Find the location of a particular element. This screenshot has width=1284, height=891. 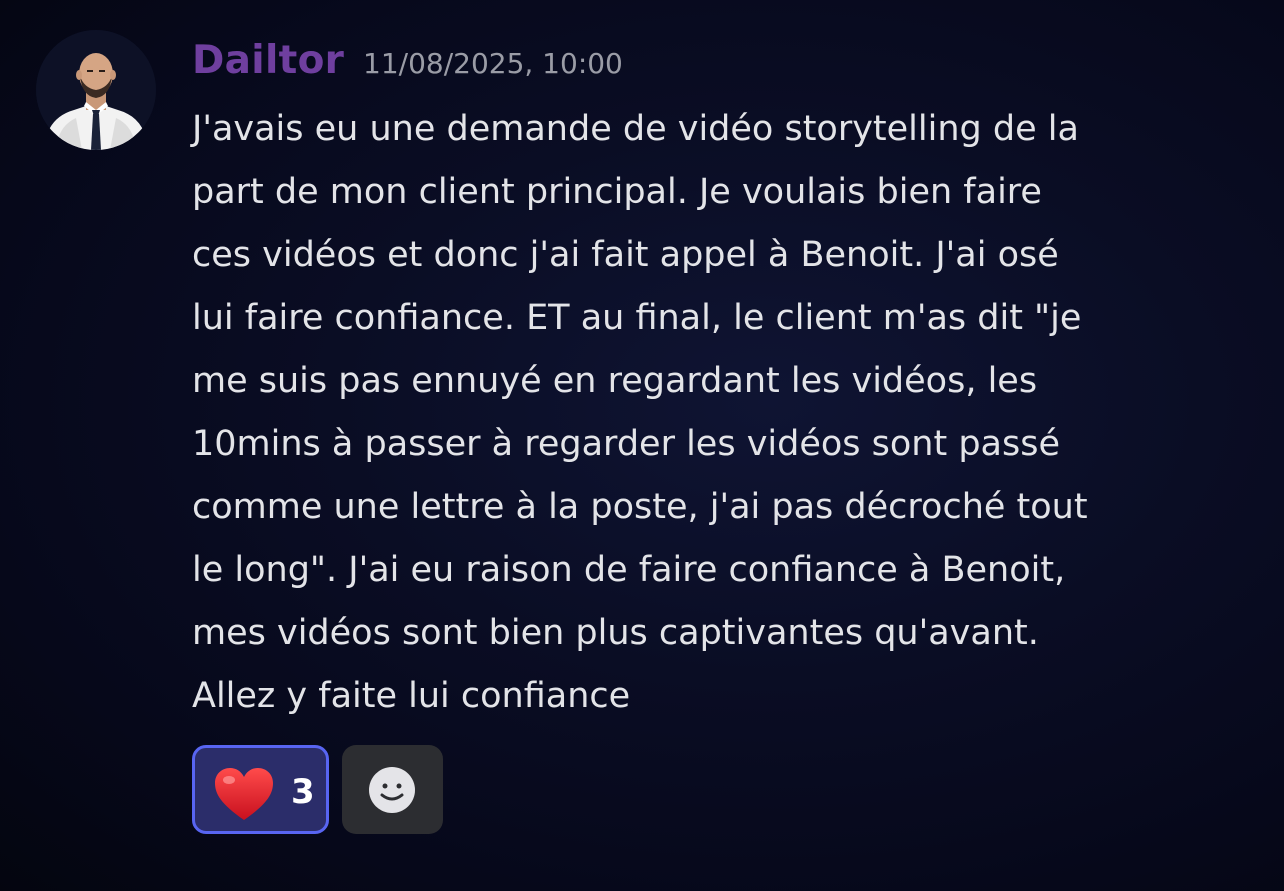

message-line: Allez y faite lui confiance is located at coordinates (411, 696).